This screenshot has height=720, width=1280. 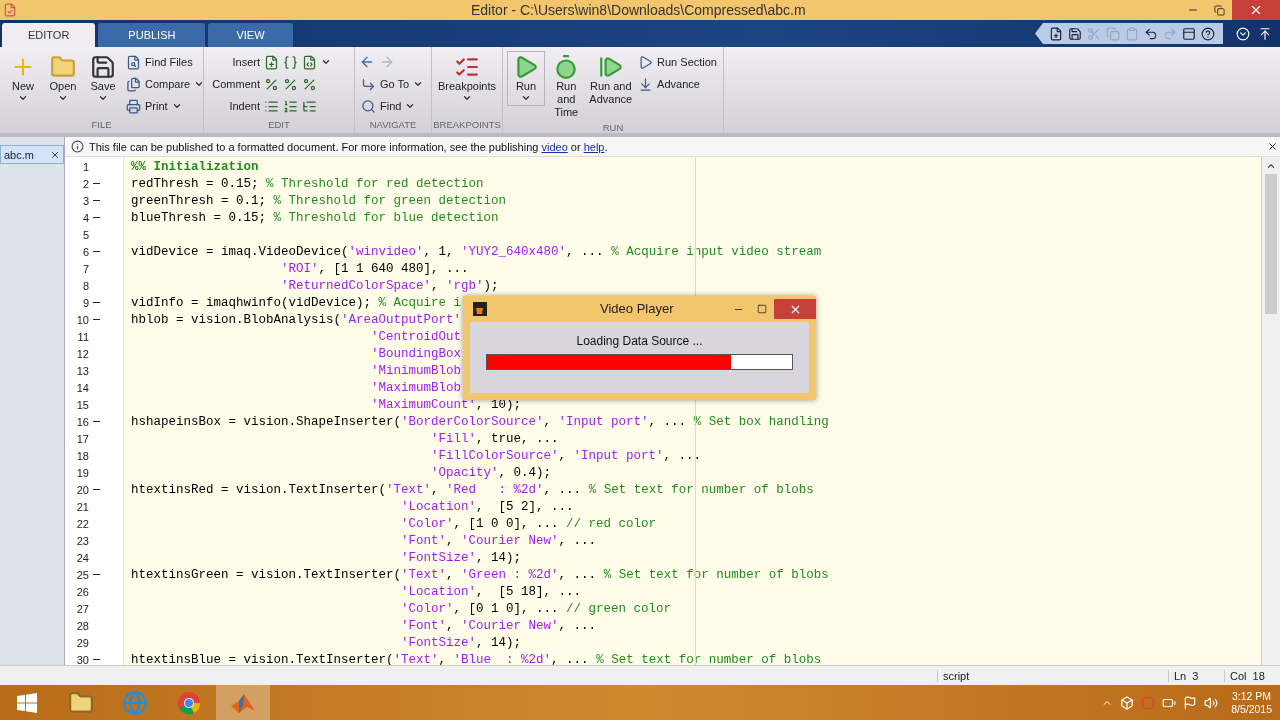 I want to click on chevron-down-icon, so click(x=1243, y=33).